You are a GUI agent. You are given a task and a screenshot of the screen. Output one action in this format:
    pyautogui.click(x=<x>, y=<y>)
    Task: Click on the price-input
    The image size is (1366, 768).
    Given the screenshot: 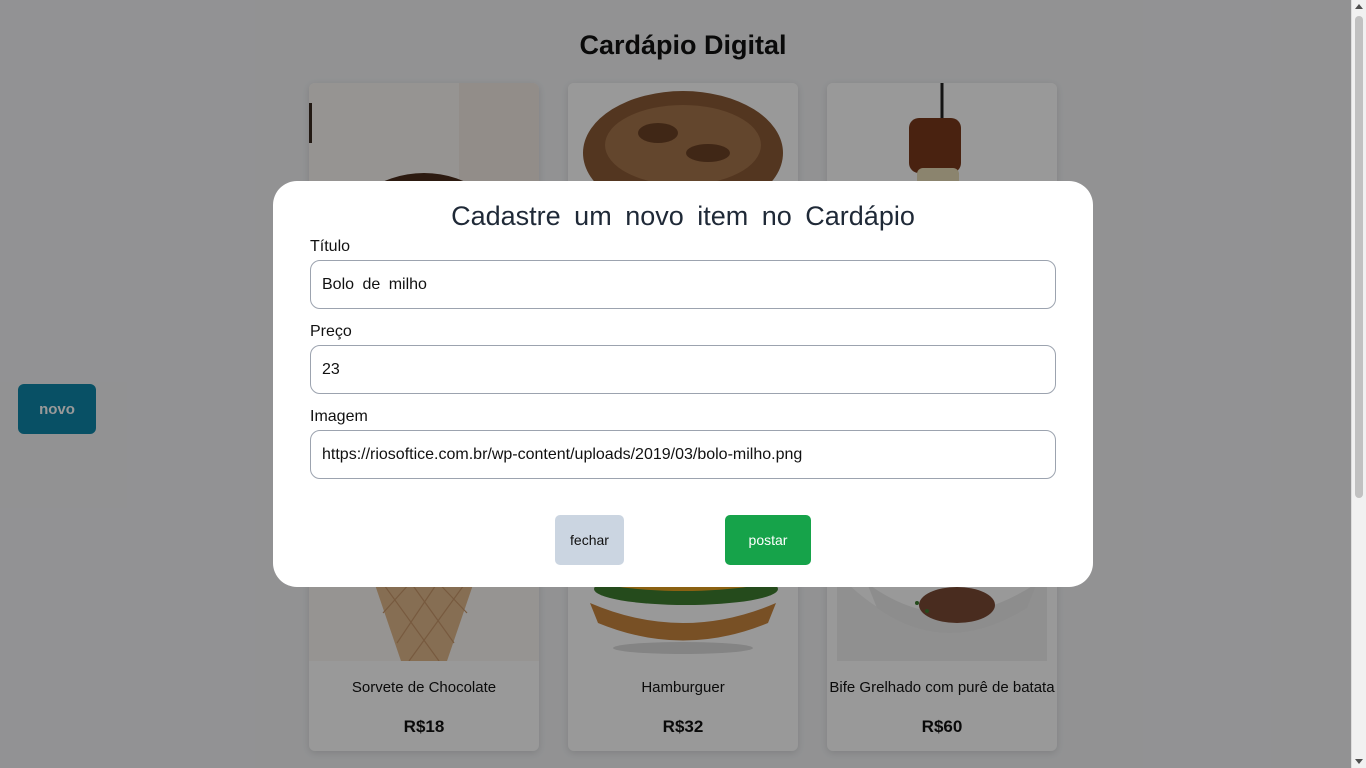 What is the action you would take?
    pyautogui.click(x=683, y=369)
    